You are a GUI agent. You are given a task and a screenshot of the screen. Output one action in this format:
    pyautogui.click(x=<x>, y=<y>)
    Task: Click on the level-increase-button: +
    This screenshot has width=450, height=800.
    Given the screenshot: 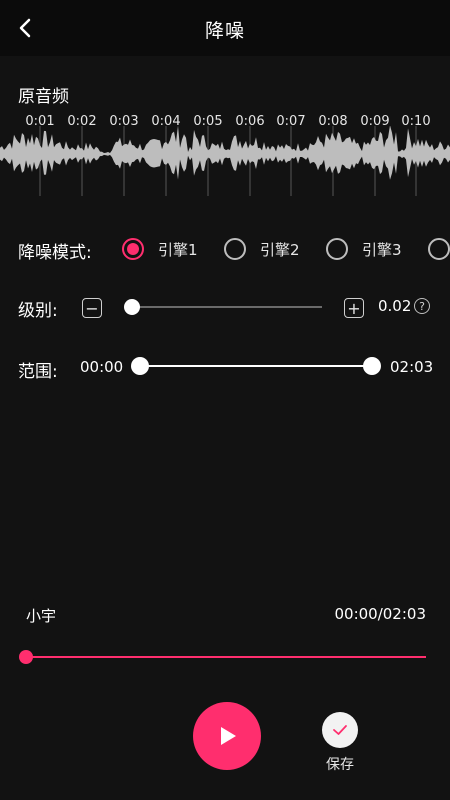 What is the action you would take?
    pyautogui.click(x=354, y=308)
    